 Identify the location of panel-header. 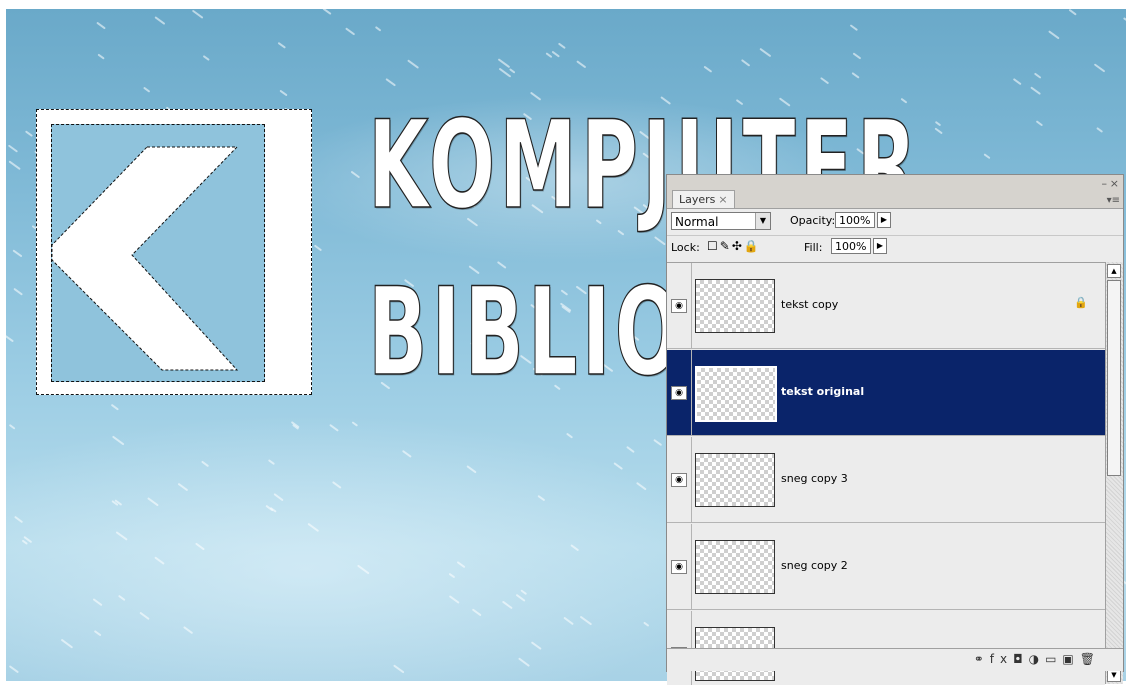
(895, 184).